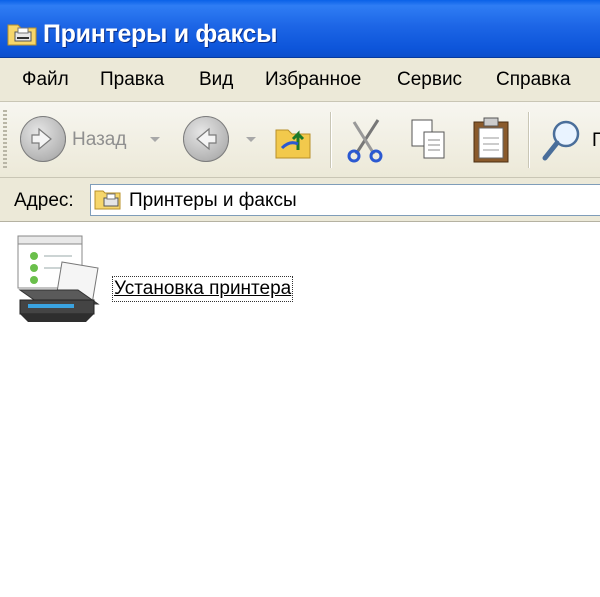 The width and height of the screenshot is (600, 597). I want to click on standard-toolbar: Назад П, so click(300, 140).